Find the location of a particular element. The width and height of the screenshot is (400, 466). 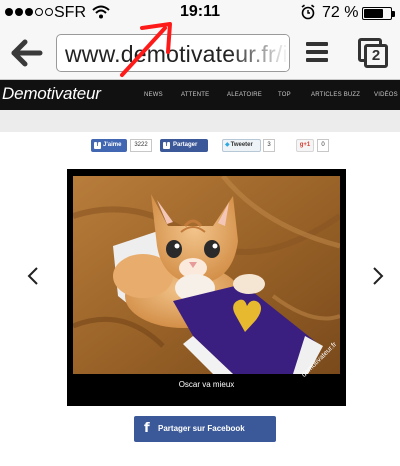

tabs-button: 2 is located at coordinates (373, 53).